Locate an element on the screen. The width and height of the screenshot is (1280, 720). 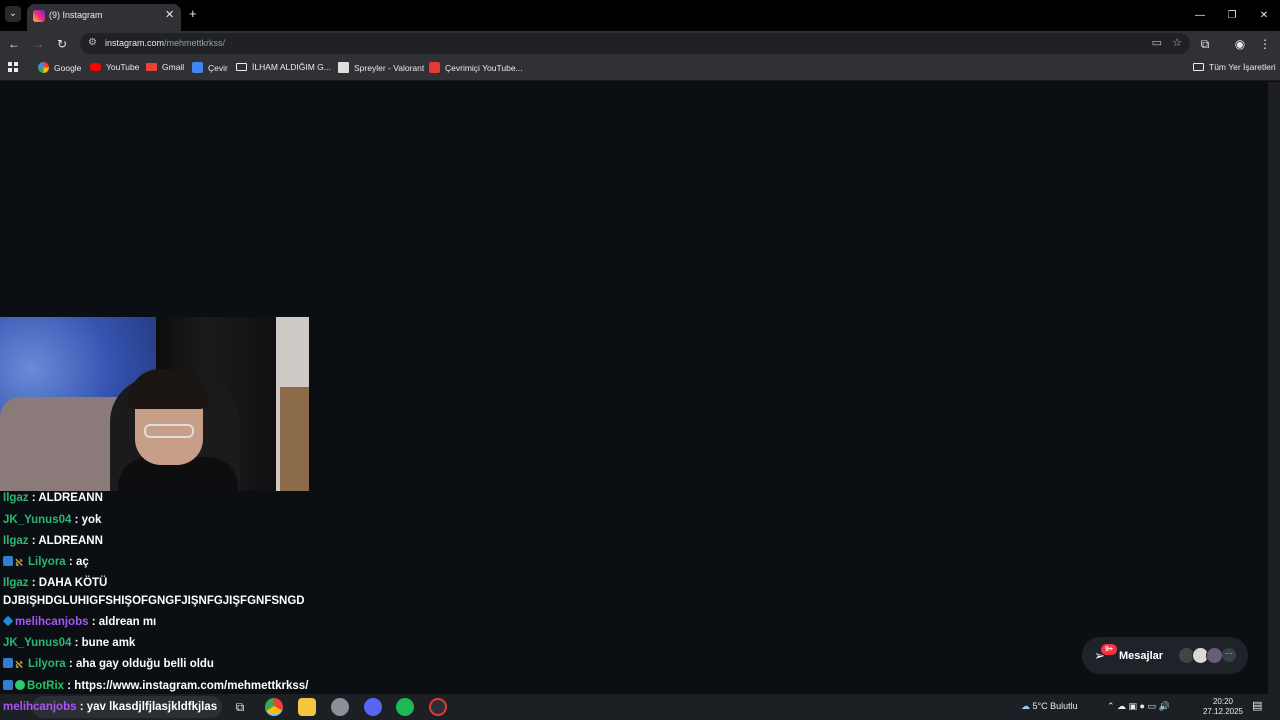
avatar is located at coordinates (1214, 655).